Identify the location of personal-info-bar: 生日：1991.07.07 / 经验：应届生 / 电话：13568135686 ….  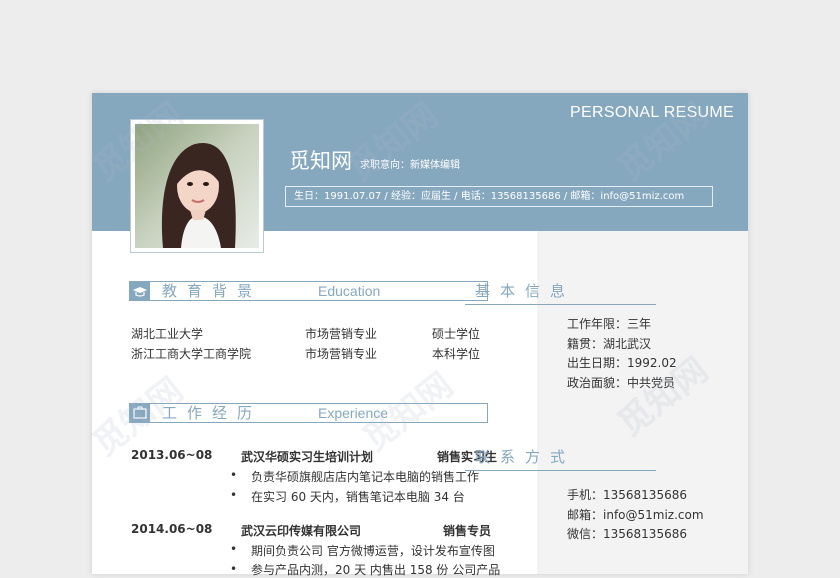
(499, 196).